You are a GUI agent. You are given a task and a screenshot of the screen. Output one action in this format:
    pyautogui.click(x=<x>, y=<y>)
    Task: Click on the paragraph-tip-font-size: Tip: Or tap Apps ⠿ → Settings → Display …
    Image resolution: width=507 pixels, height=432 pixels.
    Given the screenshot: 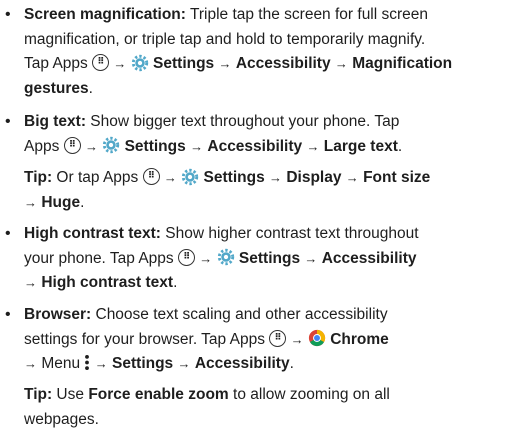 What is the action you would take?
    pyautogui.click(x=262, y=190)
    